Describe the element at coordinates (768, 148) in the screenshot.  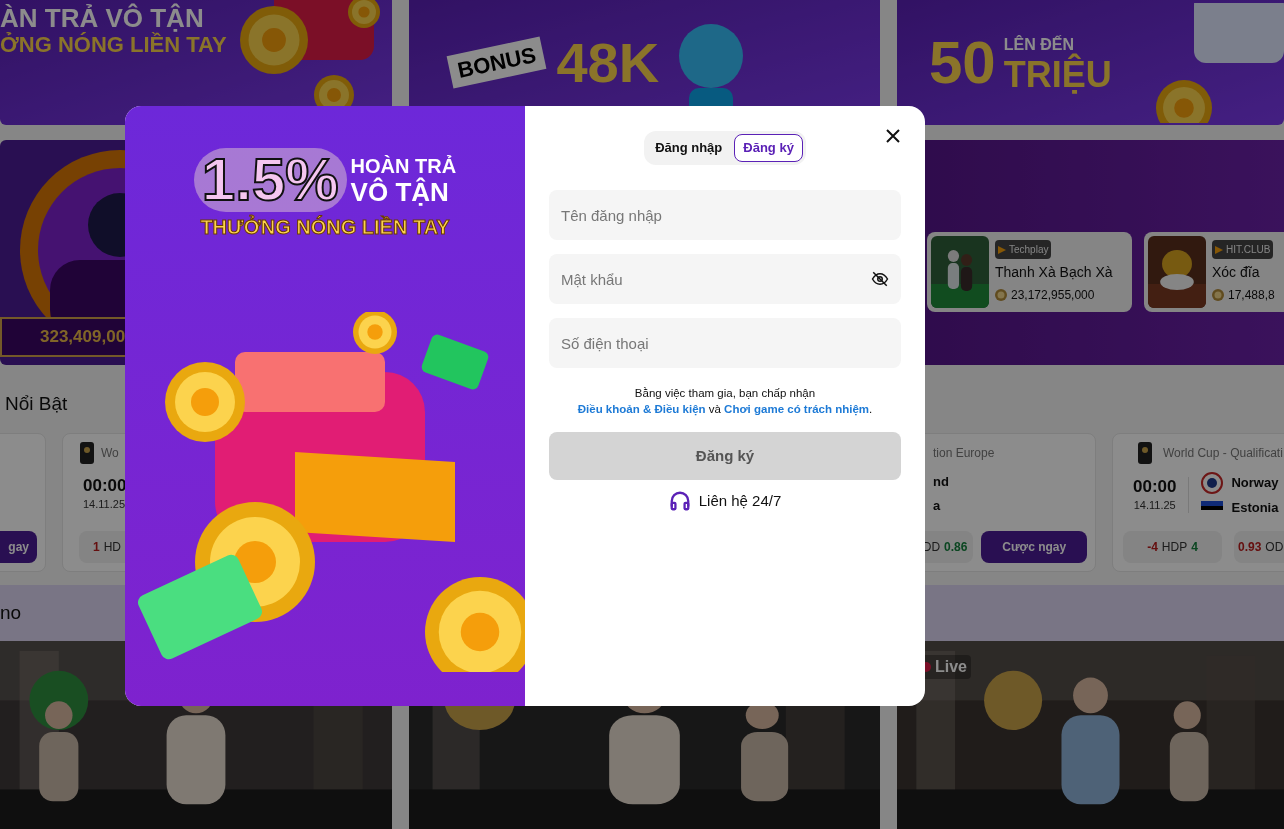
I see `tab: Đăng ký` at that location.